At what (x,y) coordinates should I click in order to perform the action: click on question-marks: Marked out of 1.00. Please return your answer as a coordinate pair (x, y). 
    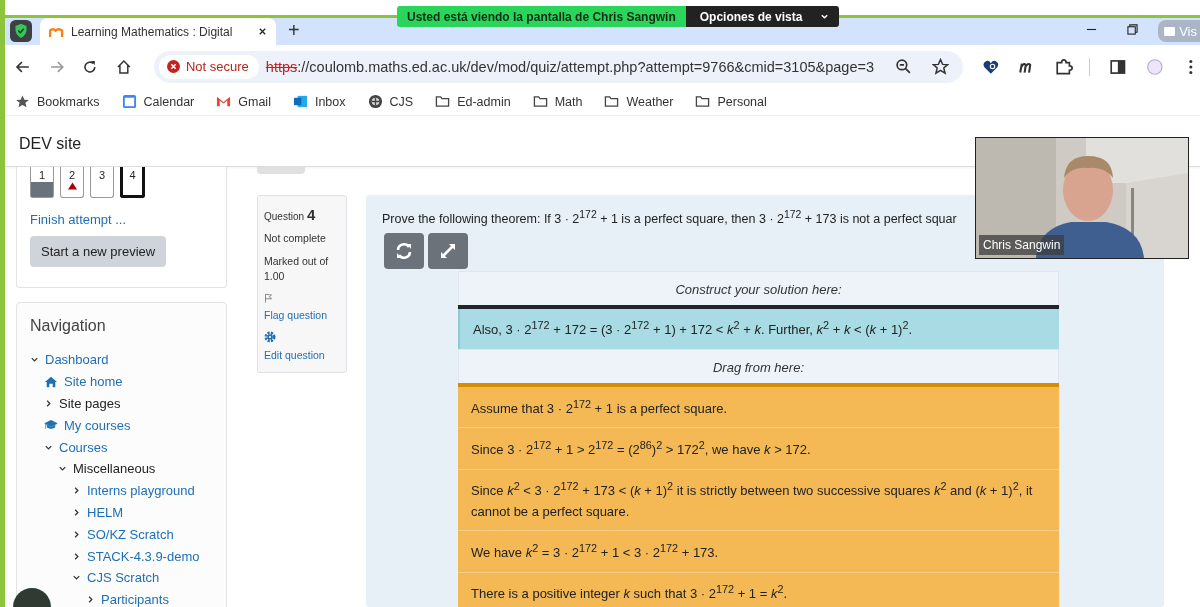
    Looking at the image, I should click on (297, 269).